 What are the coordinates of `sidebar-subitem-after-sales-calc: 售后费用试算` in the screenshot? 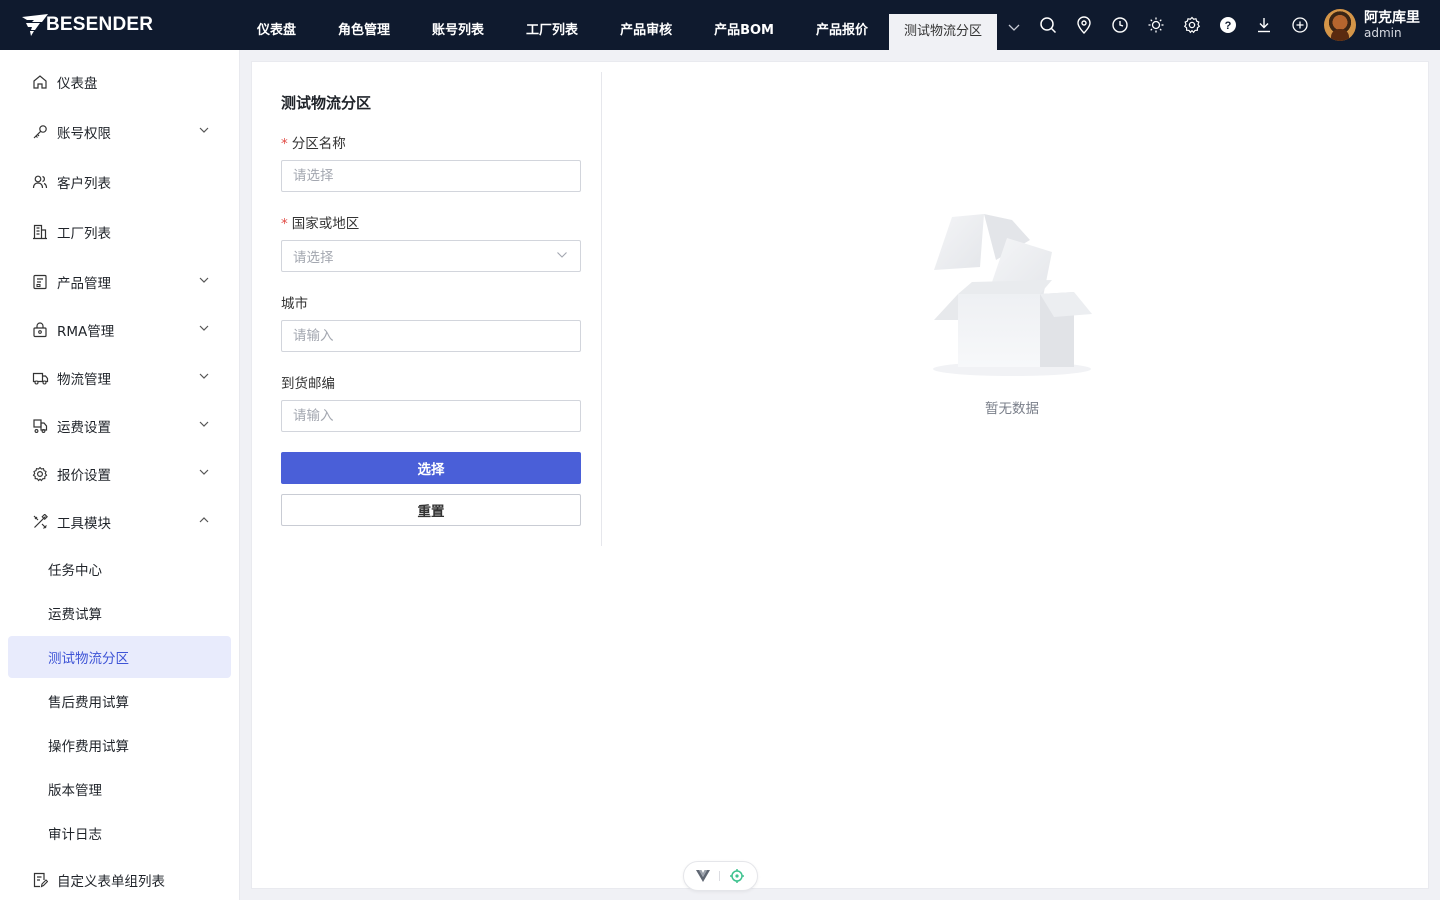 It's located at (119, 701).